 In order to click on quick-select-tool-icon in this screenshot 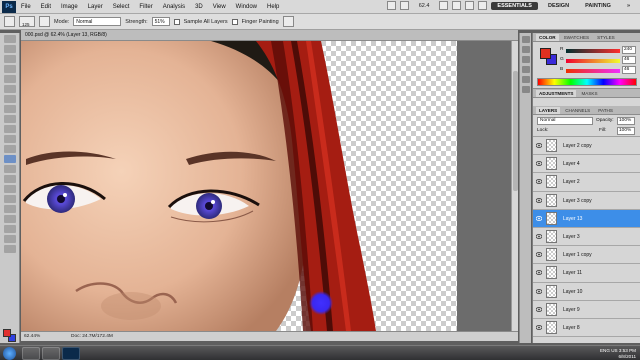, I will do `click(9, 69)`.